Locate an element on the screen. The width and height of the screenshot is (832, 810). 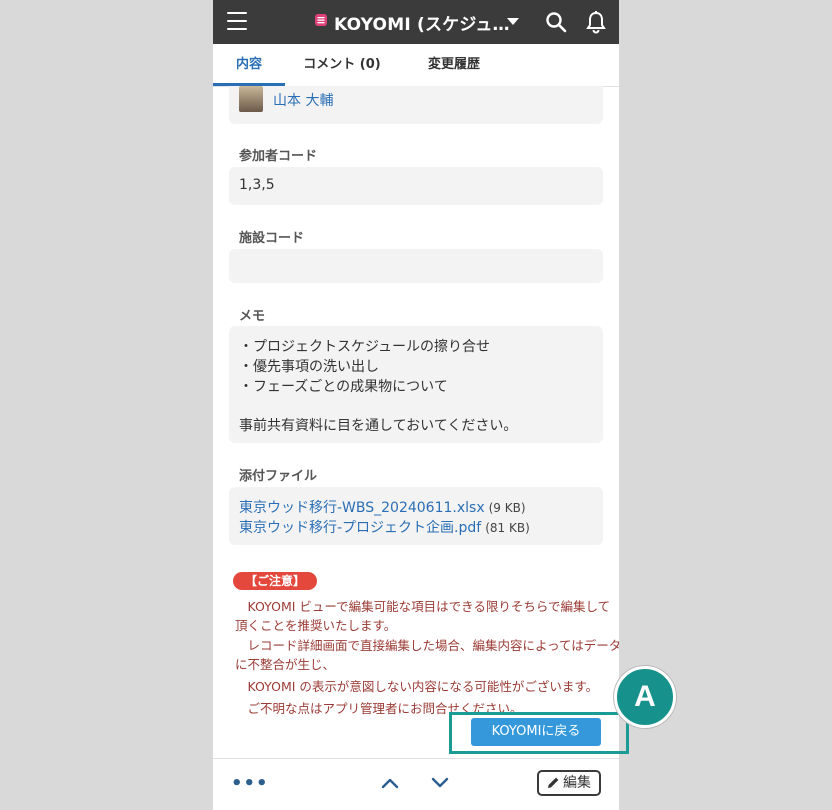
menu-icon is located at coordinates (237, 21).